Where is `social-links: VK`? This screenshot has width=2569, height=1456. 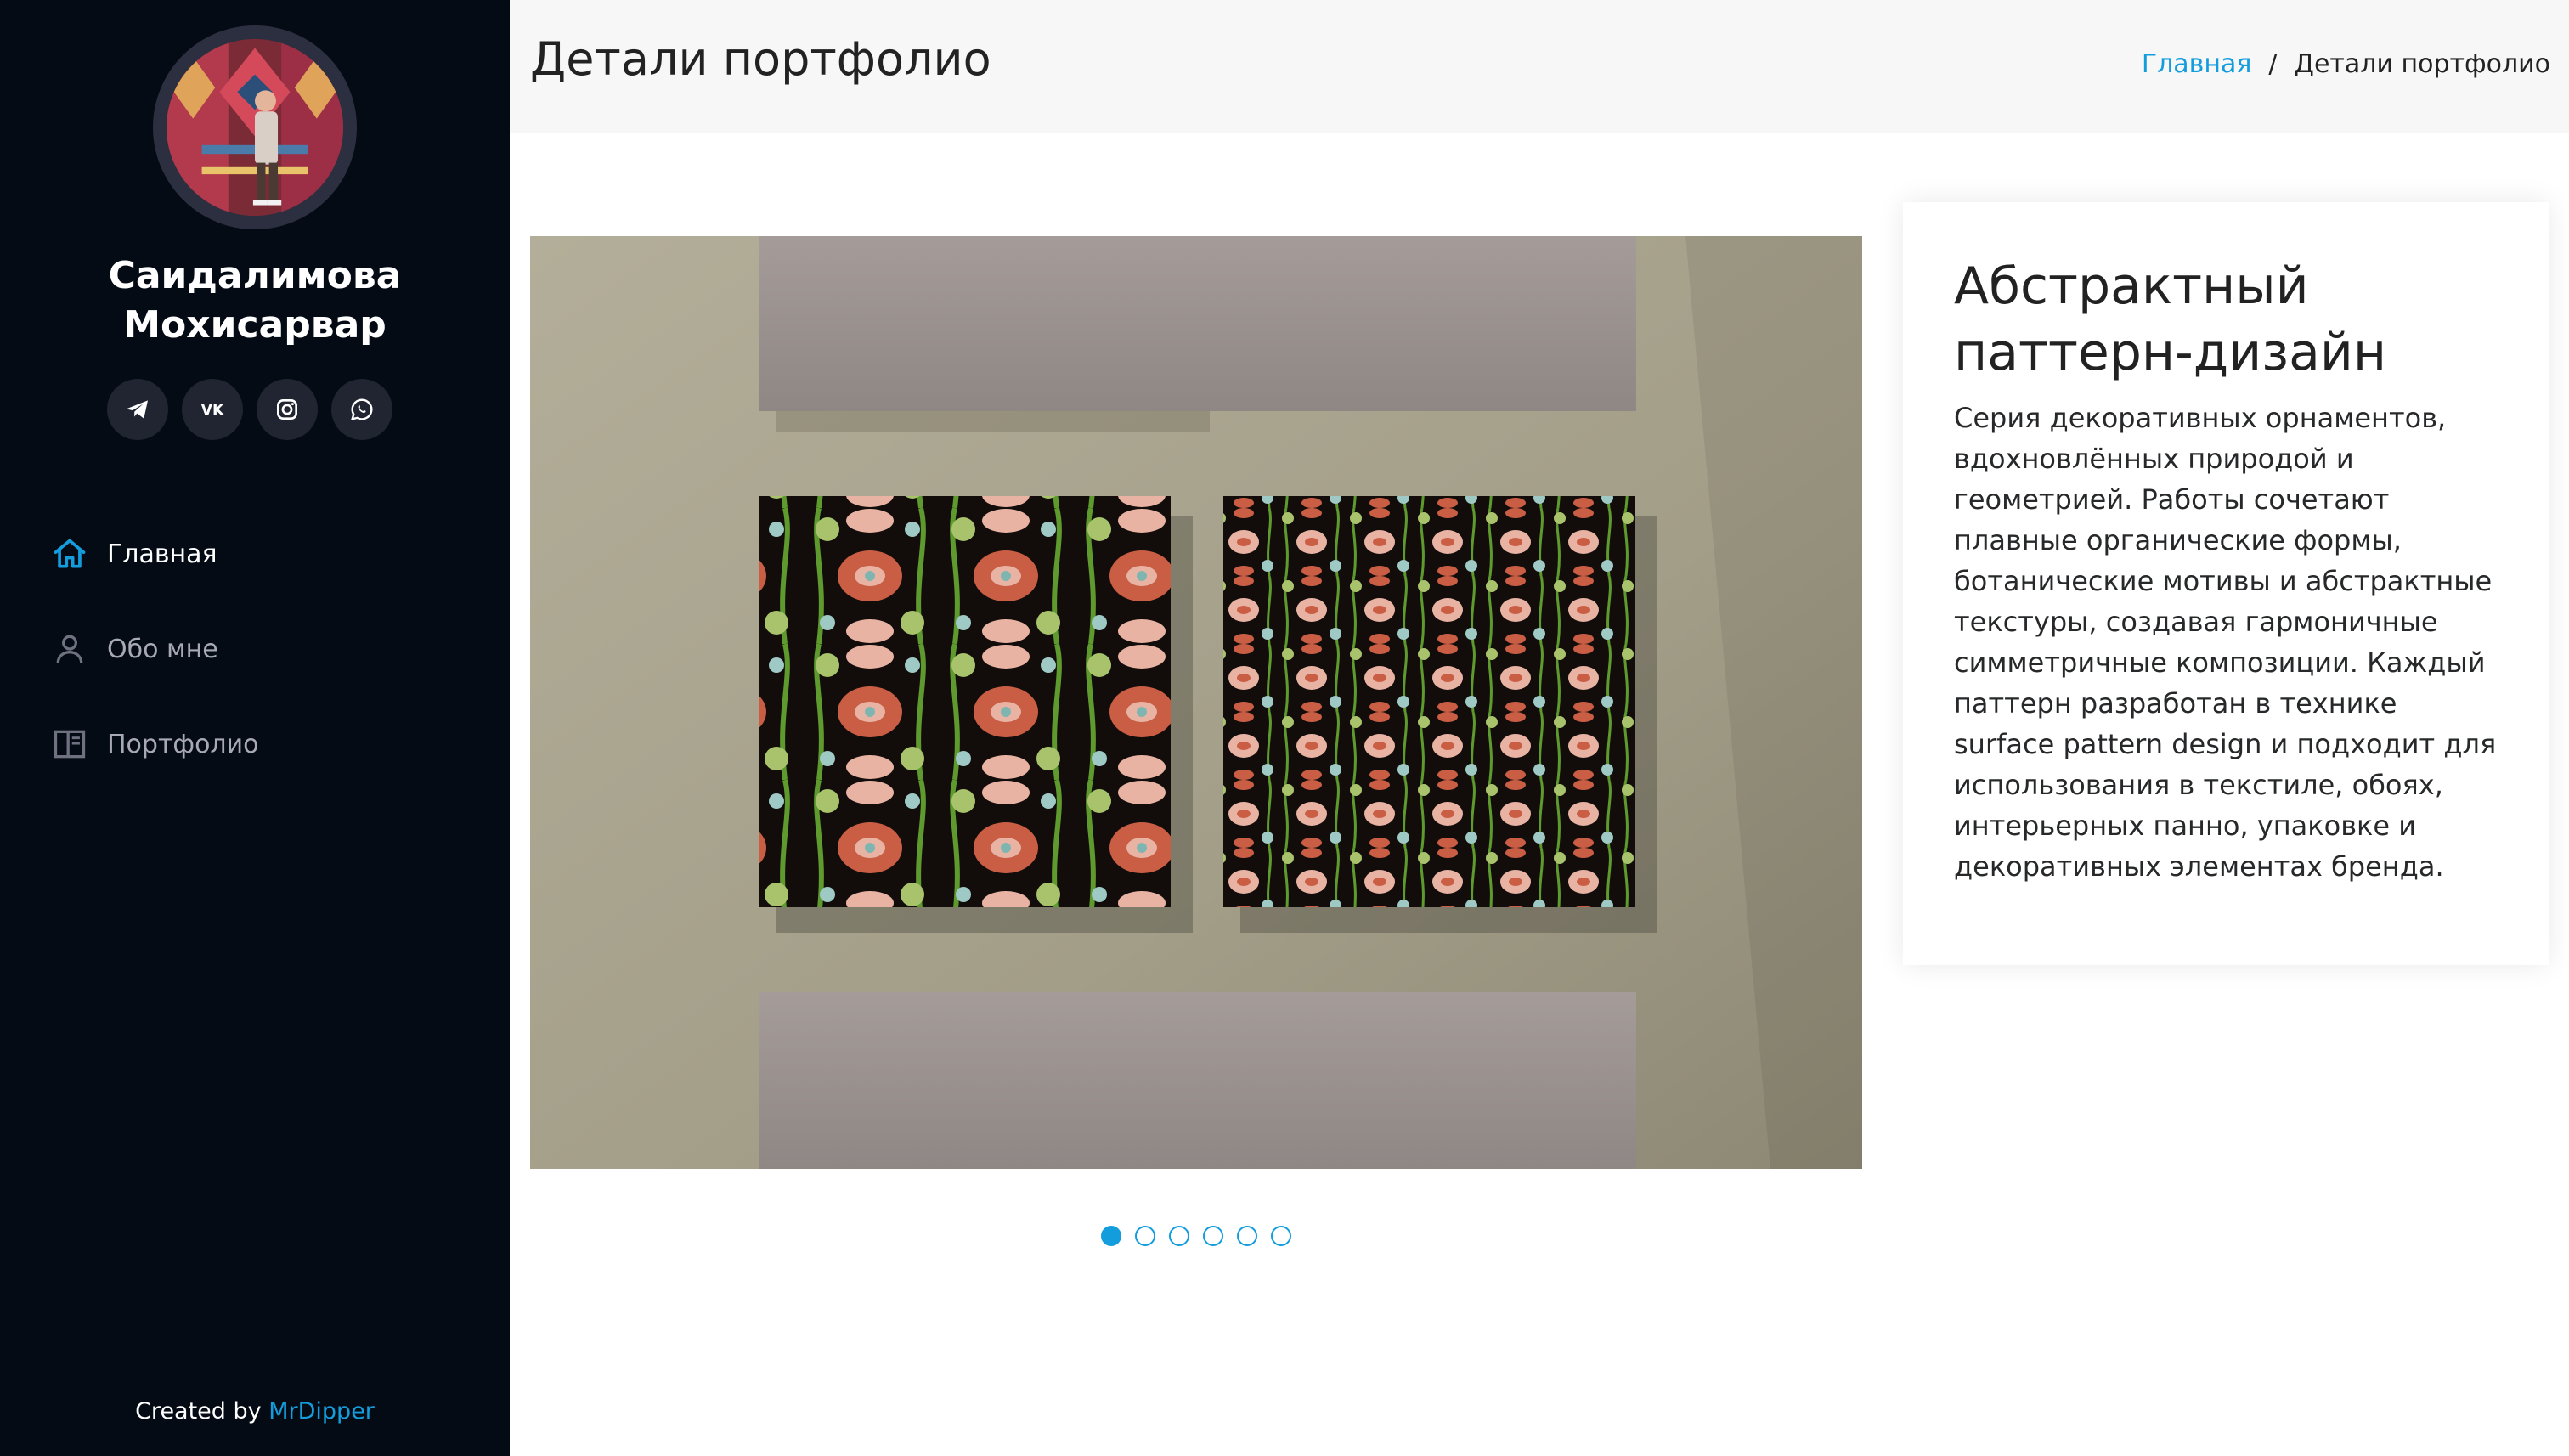 social-links: VK is located at coordinates (250, 409).